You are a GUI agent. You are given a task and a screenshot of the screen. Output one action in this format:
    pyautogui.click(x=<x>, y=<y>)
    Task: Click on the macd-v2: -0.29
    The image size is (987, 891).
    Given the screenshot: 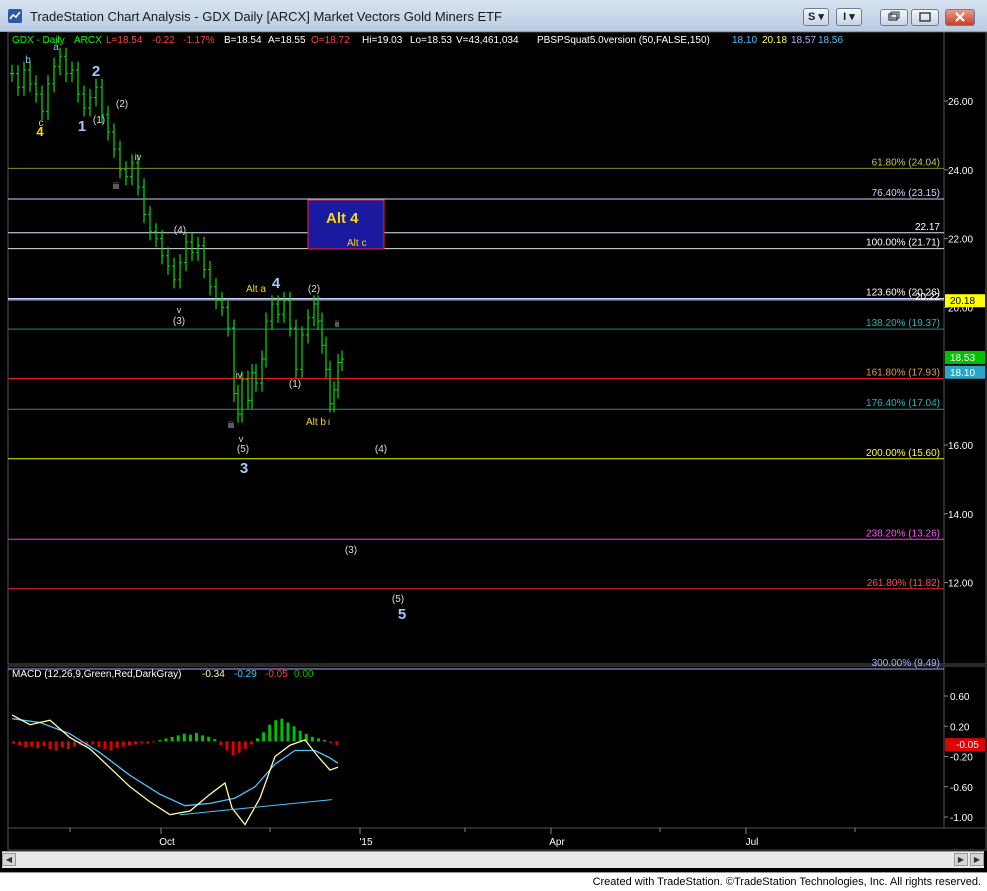 What is the action you would take?
    pyautogui.click(x=245, y=674)
    